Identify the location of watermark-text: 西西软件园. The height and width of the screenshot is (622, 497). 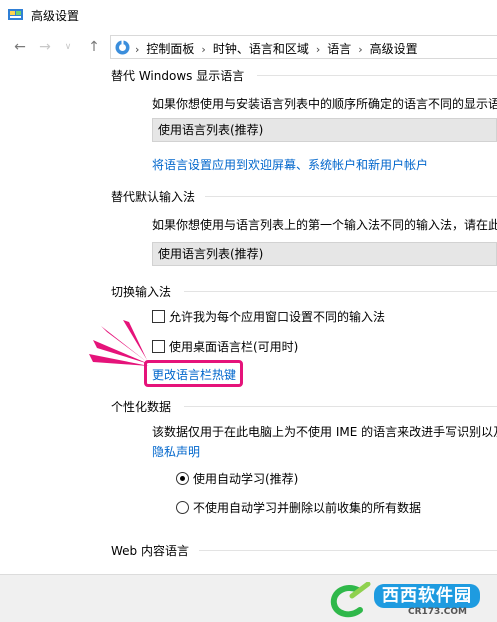
(427, 596).